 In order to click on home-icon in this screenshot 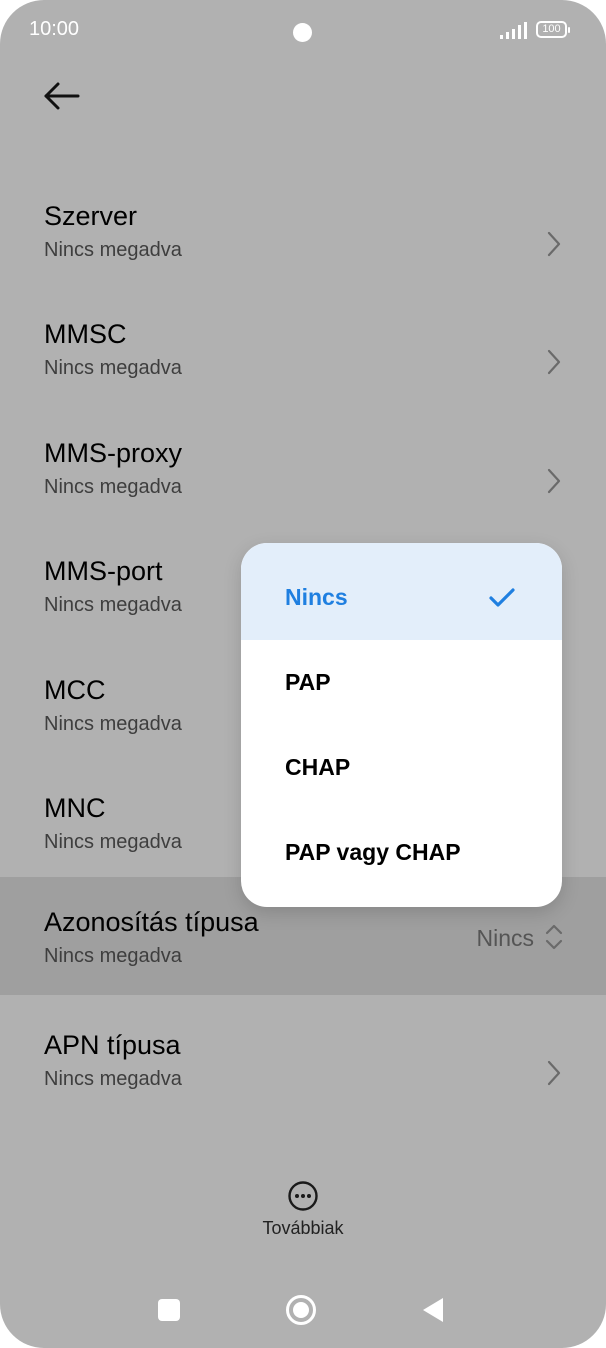, I will do `click(301, 1310)`.